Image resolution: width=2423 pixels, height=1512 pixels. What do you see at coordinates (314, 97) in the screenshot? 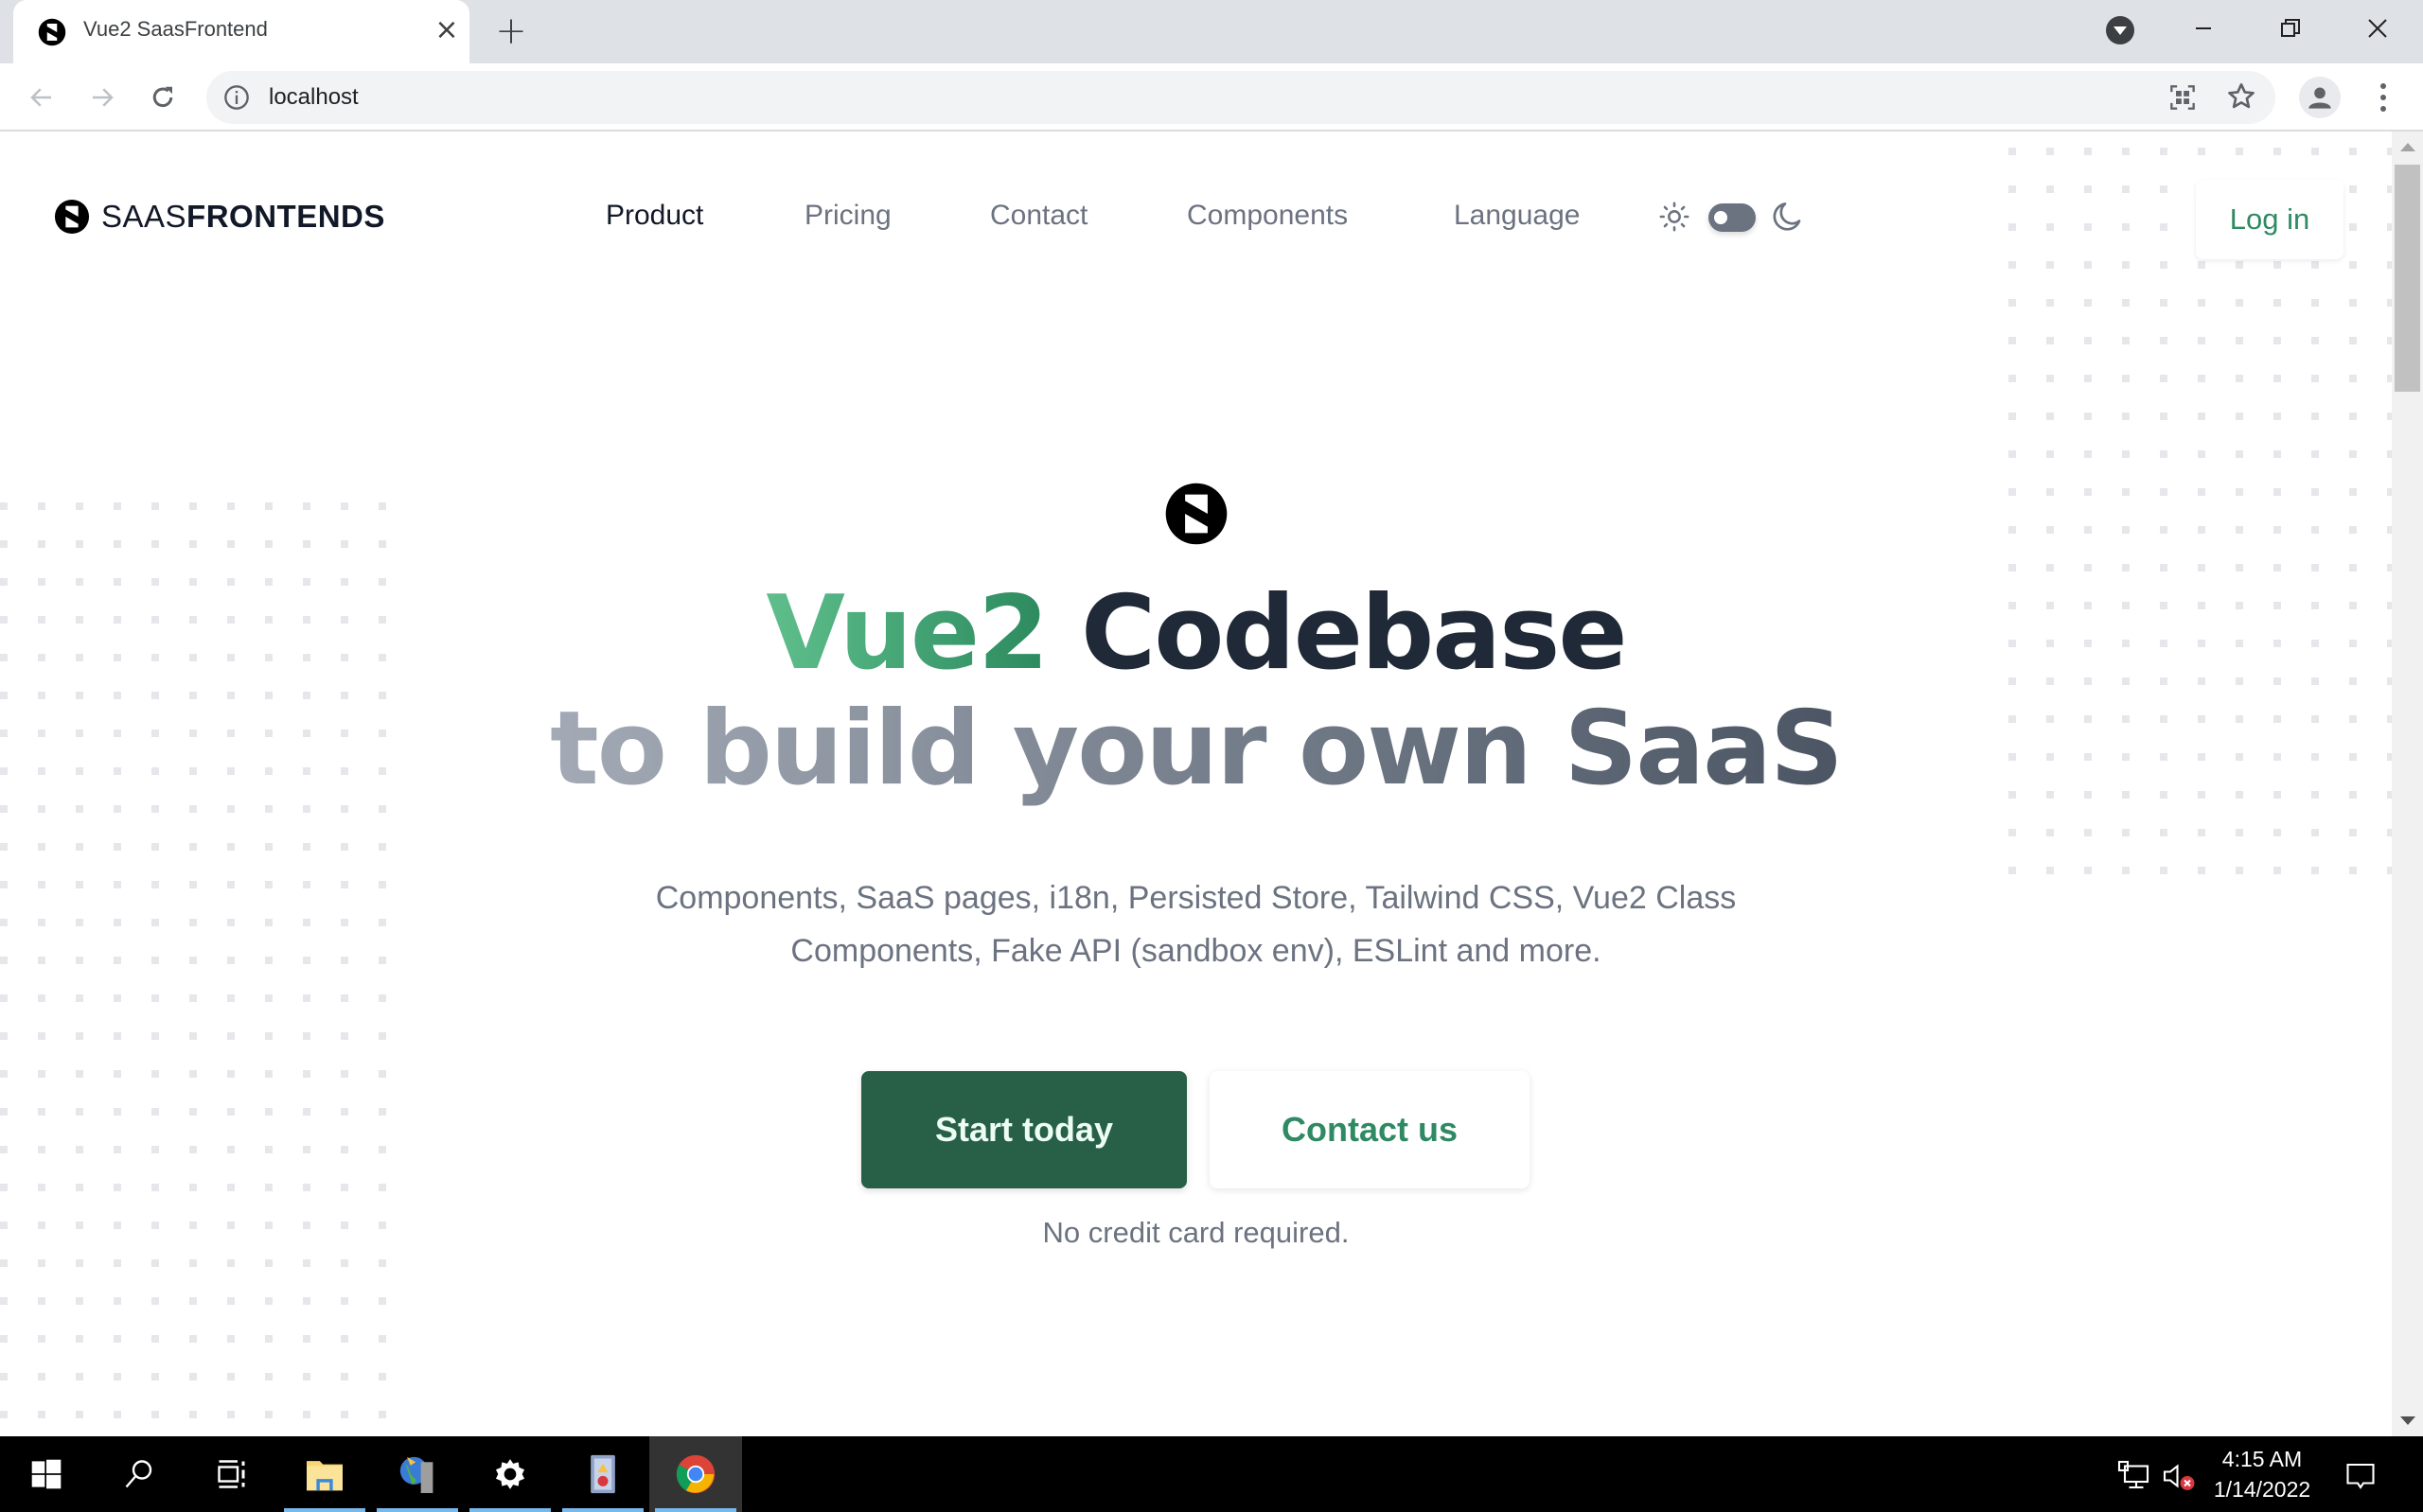
I see `url-text: localhost` at bounding box center [314, 97].